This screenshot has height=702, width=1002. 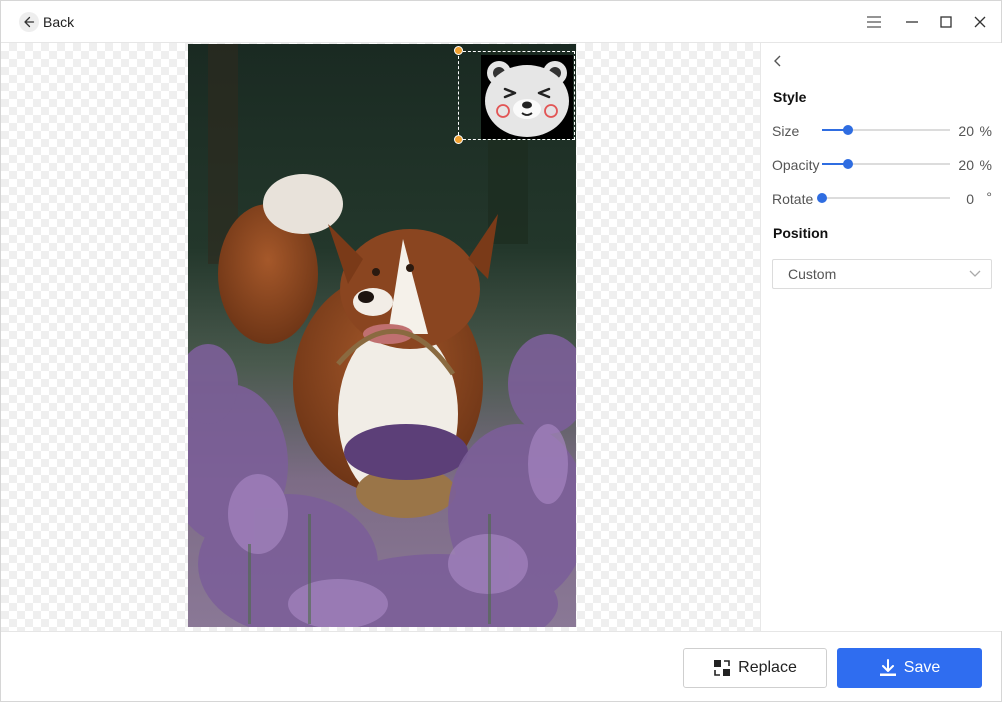 What do you see at coordinates (985, 165) in the screenshot?
I see `opacity-unit: %` at bounding box center [985, 165].